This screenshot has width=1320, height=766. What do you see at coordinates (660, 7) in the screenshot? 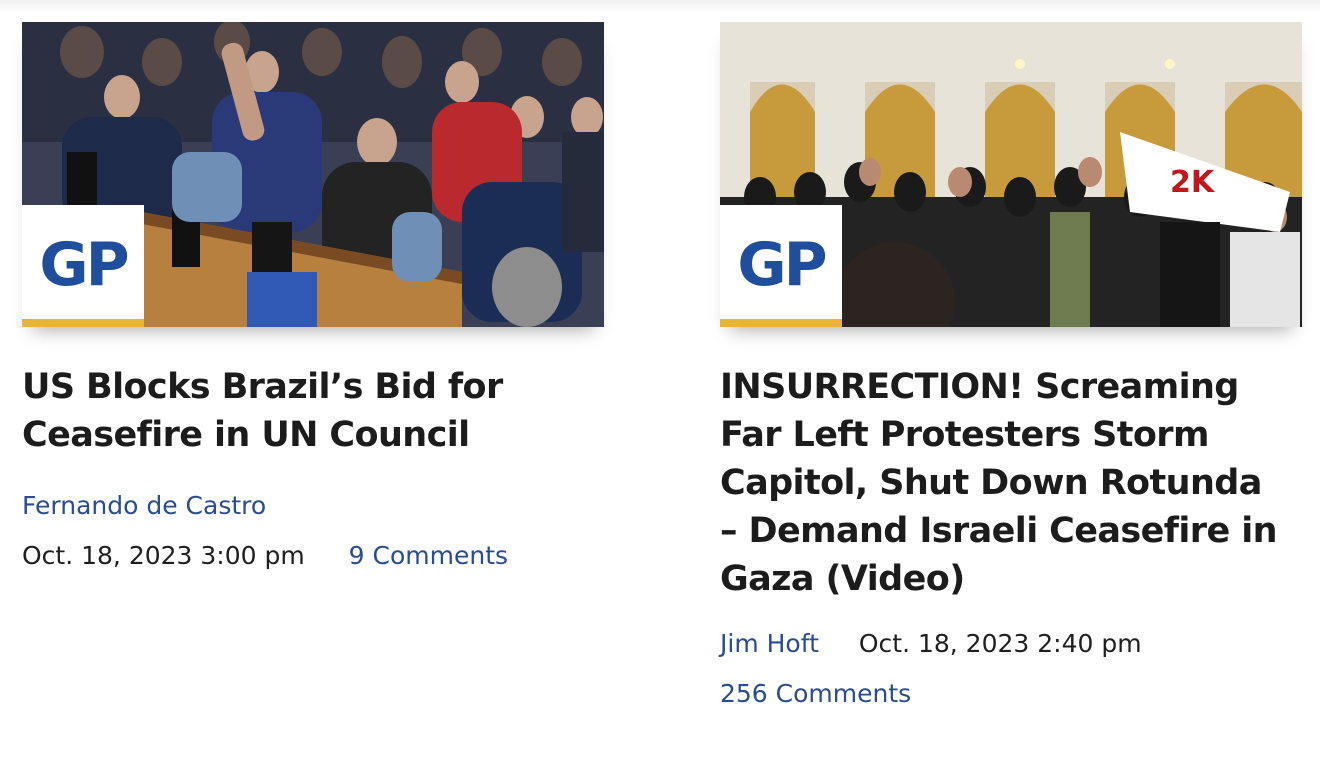
I see `top-shadow-bar` at bounding box center [660, 7].